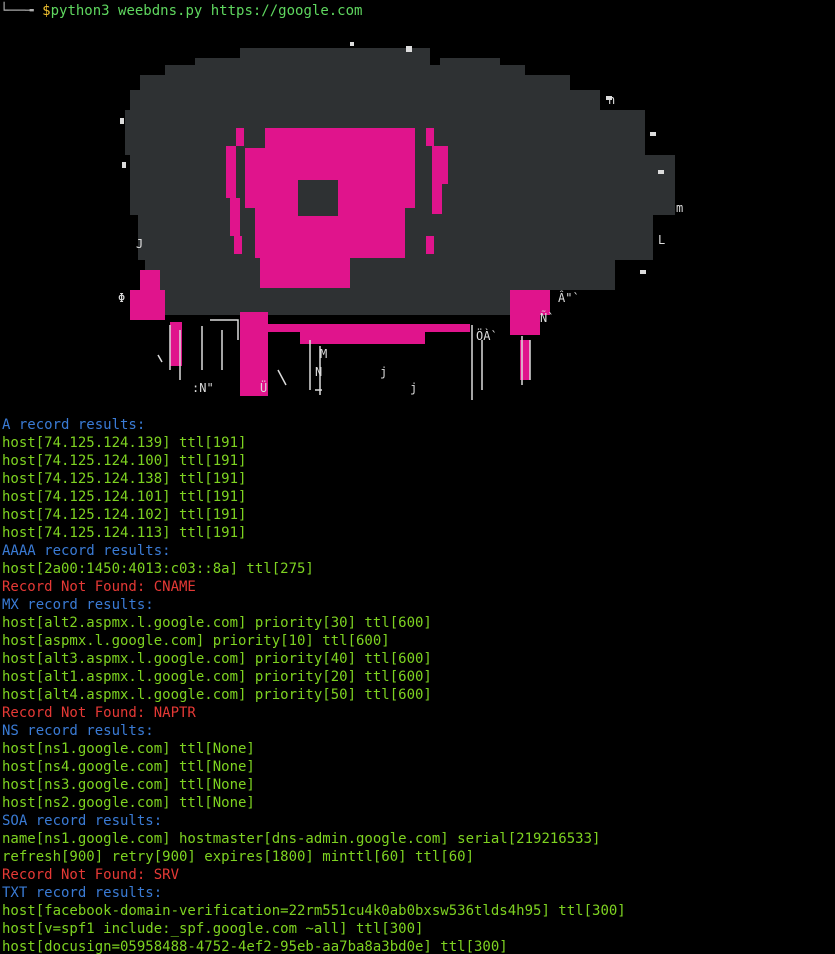  I want to click on prompt-corner-glyph: └──╼, so click(17, 11).